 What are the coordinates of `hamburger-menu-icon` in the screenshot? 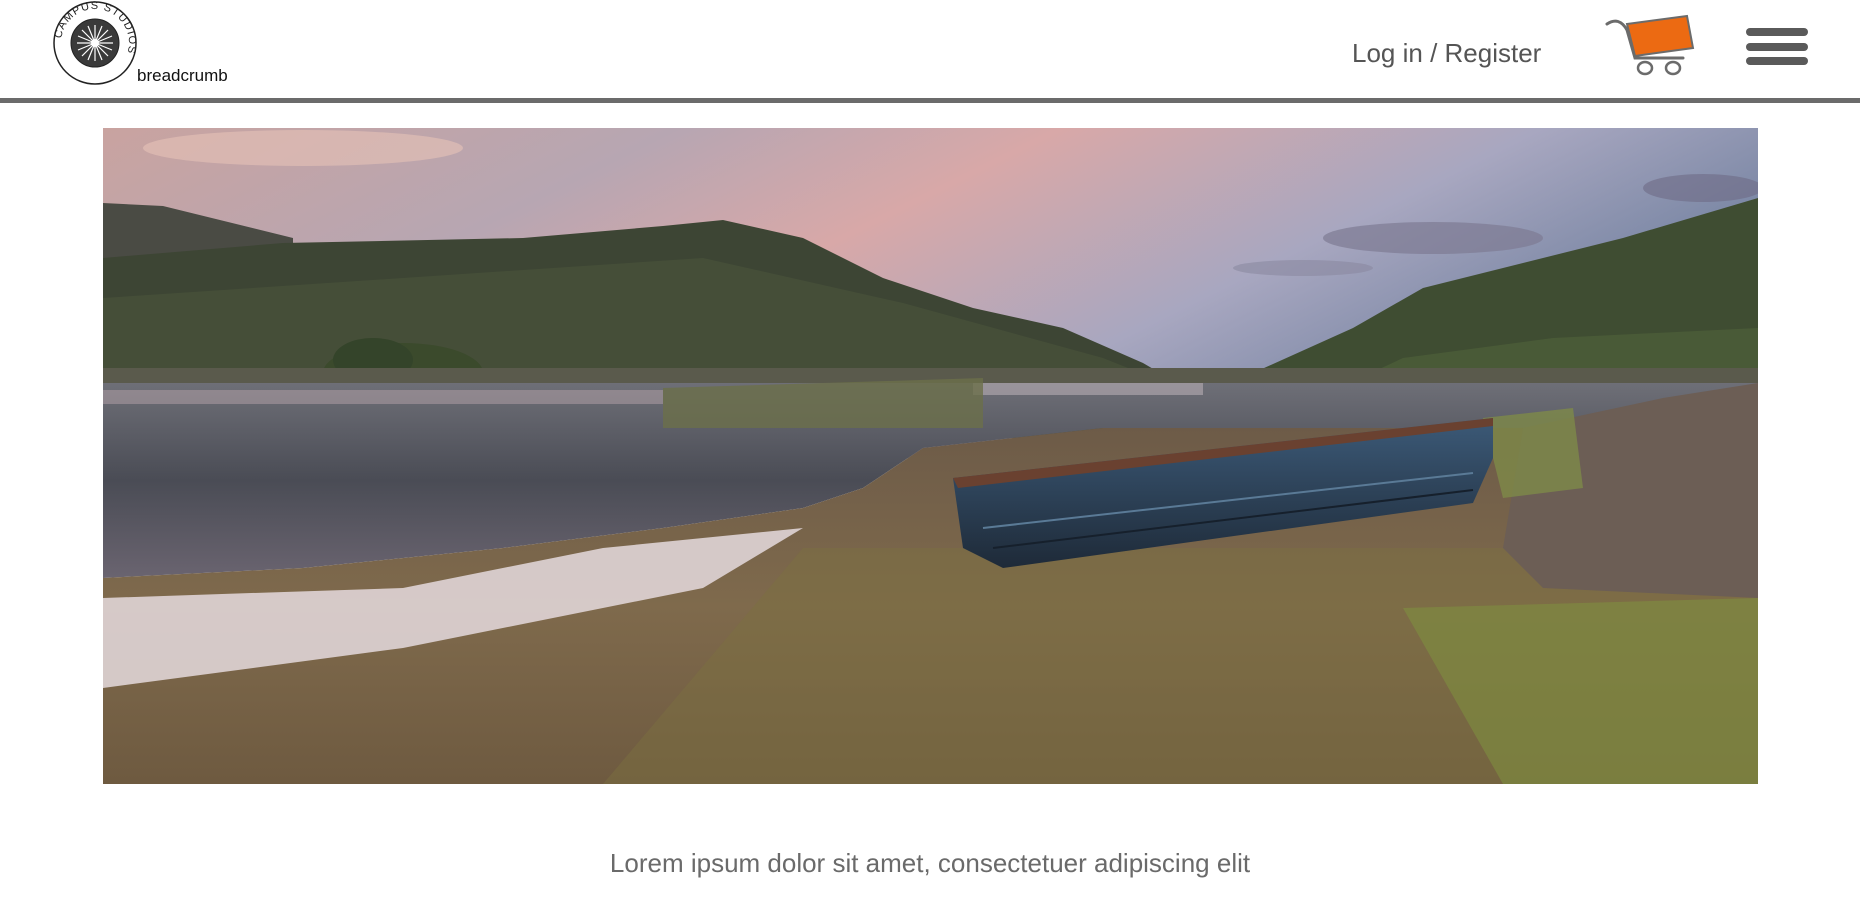 It's located at (1777, 48).